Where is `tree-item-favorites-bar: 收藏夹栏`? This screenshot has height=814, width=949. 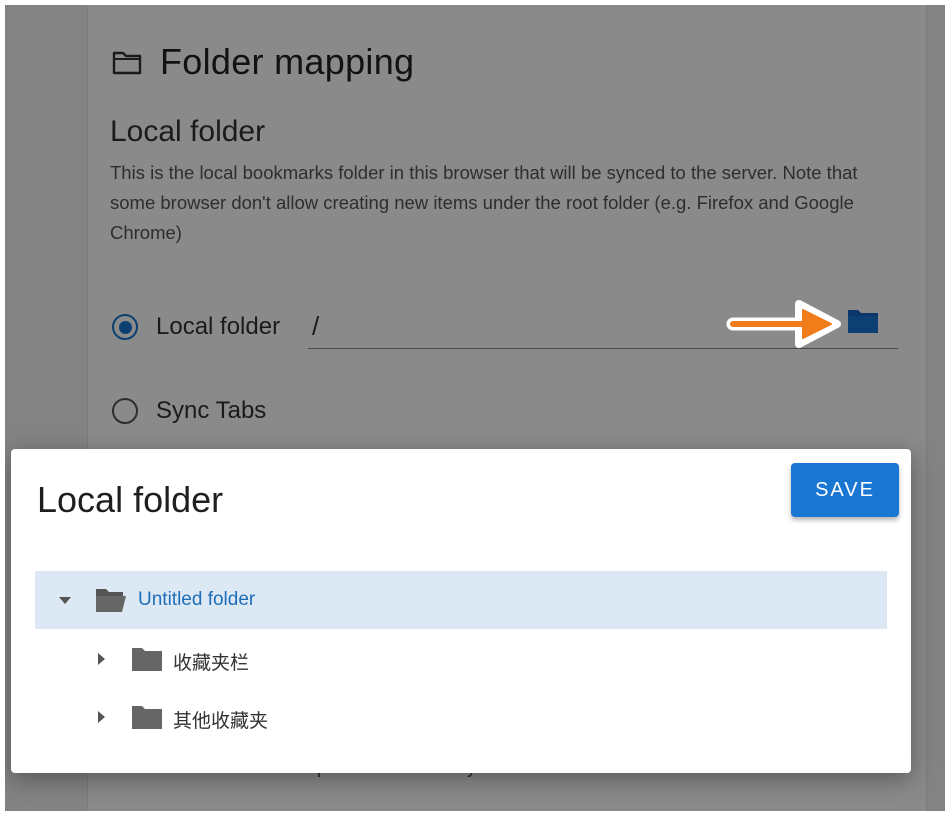 tree-item-favorites-bar: 收藏夹栏 is located at coordinates (461, 658).